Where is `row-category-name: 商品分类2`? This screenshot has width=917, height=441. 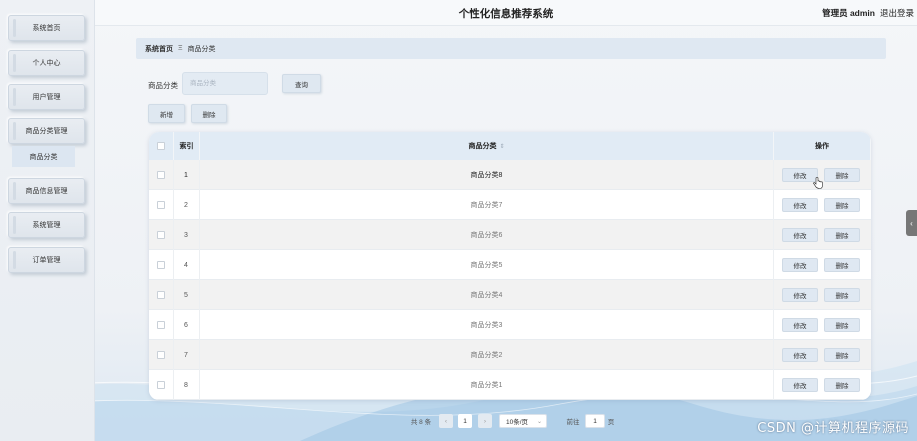 row-category-name: 商品分类2 is located at coordinates (487, 355).